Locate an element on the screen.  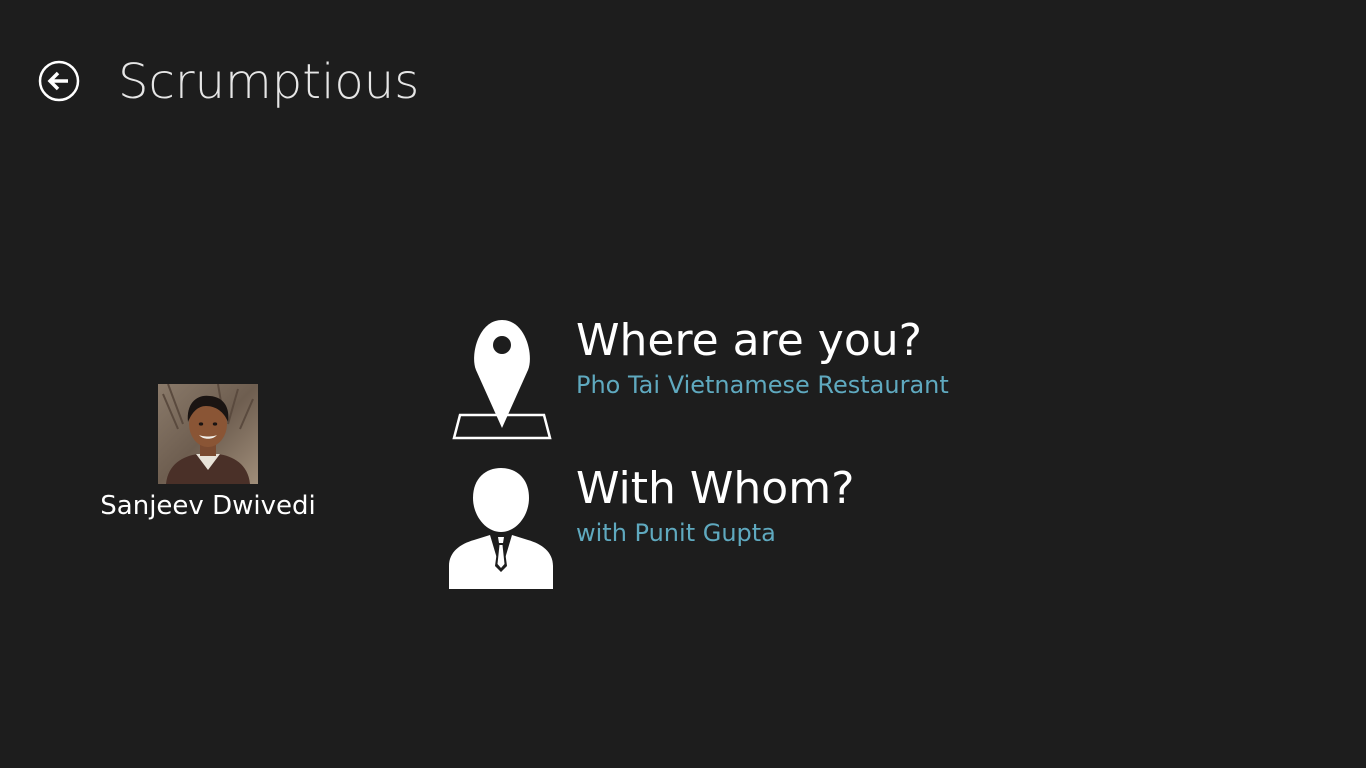
companion-value: with Punit Gupta is located at coordinates (715, 533).